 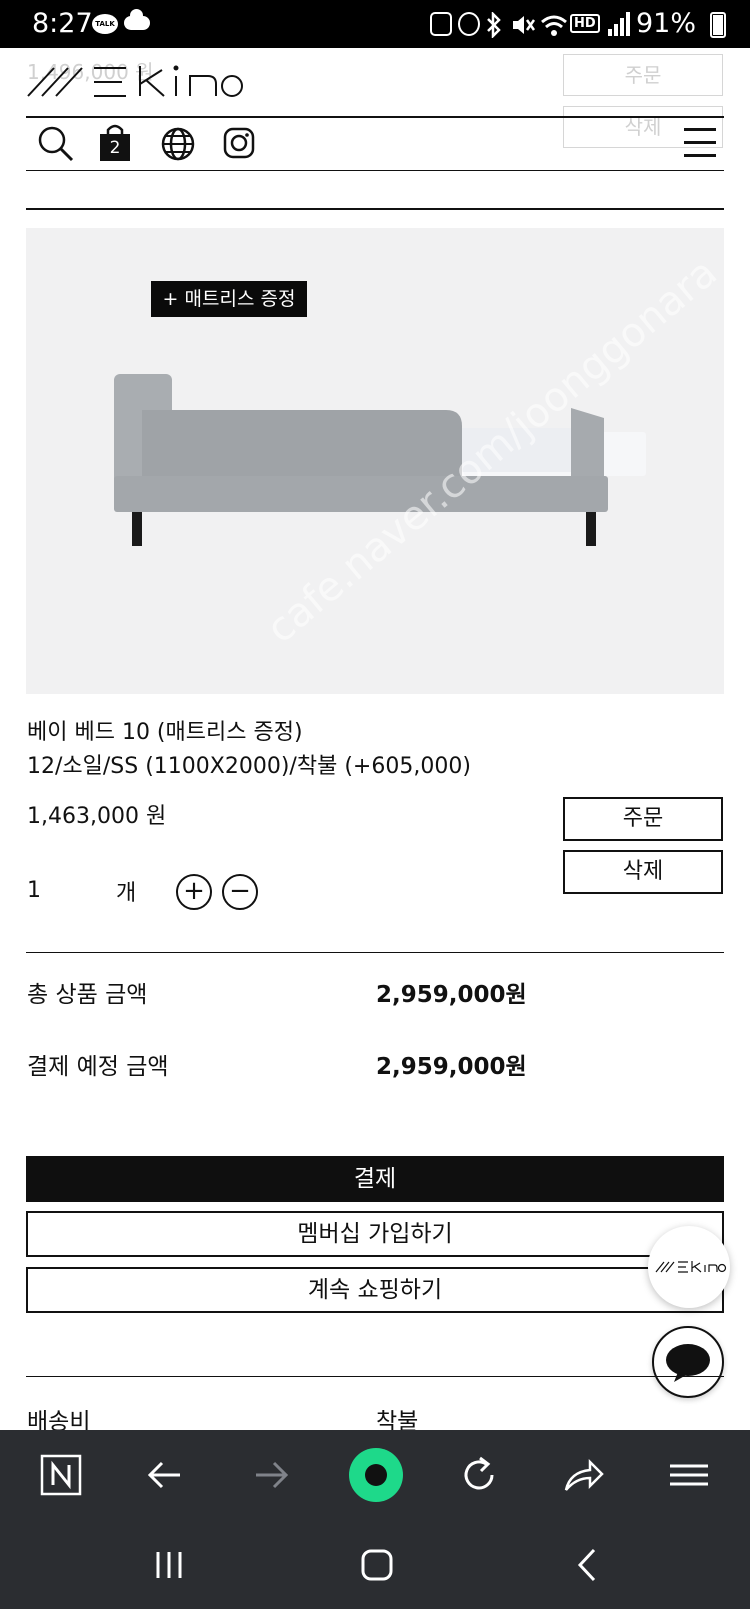 What do you see at coordinates (34, 890) in the screenshot?
I see `quantity-value: 1` at bounding box center [34, 890].